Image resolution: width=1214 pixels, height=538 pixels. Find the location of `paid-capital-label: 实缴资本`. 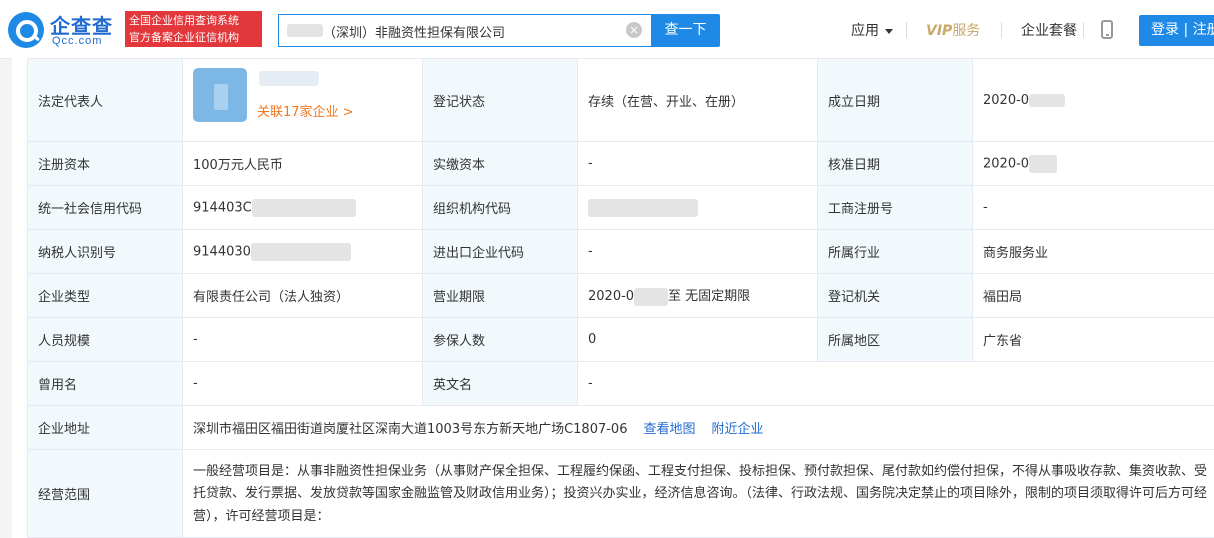

paid-capital-label: 实缴资本 is located at coordinates (500, 163).